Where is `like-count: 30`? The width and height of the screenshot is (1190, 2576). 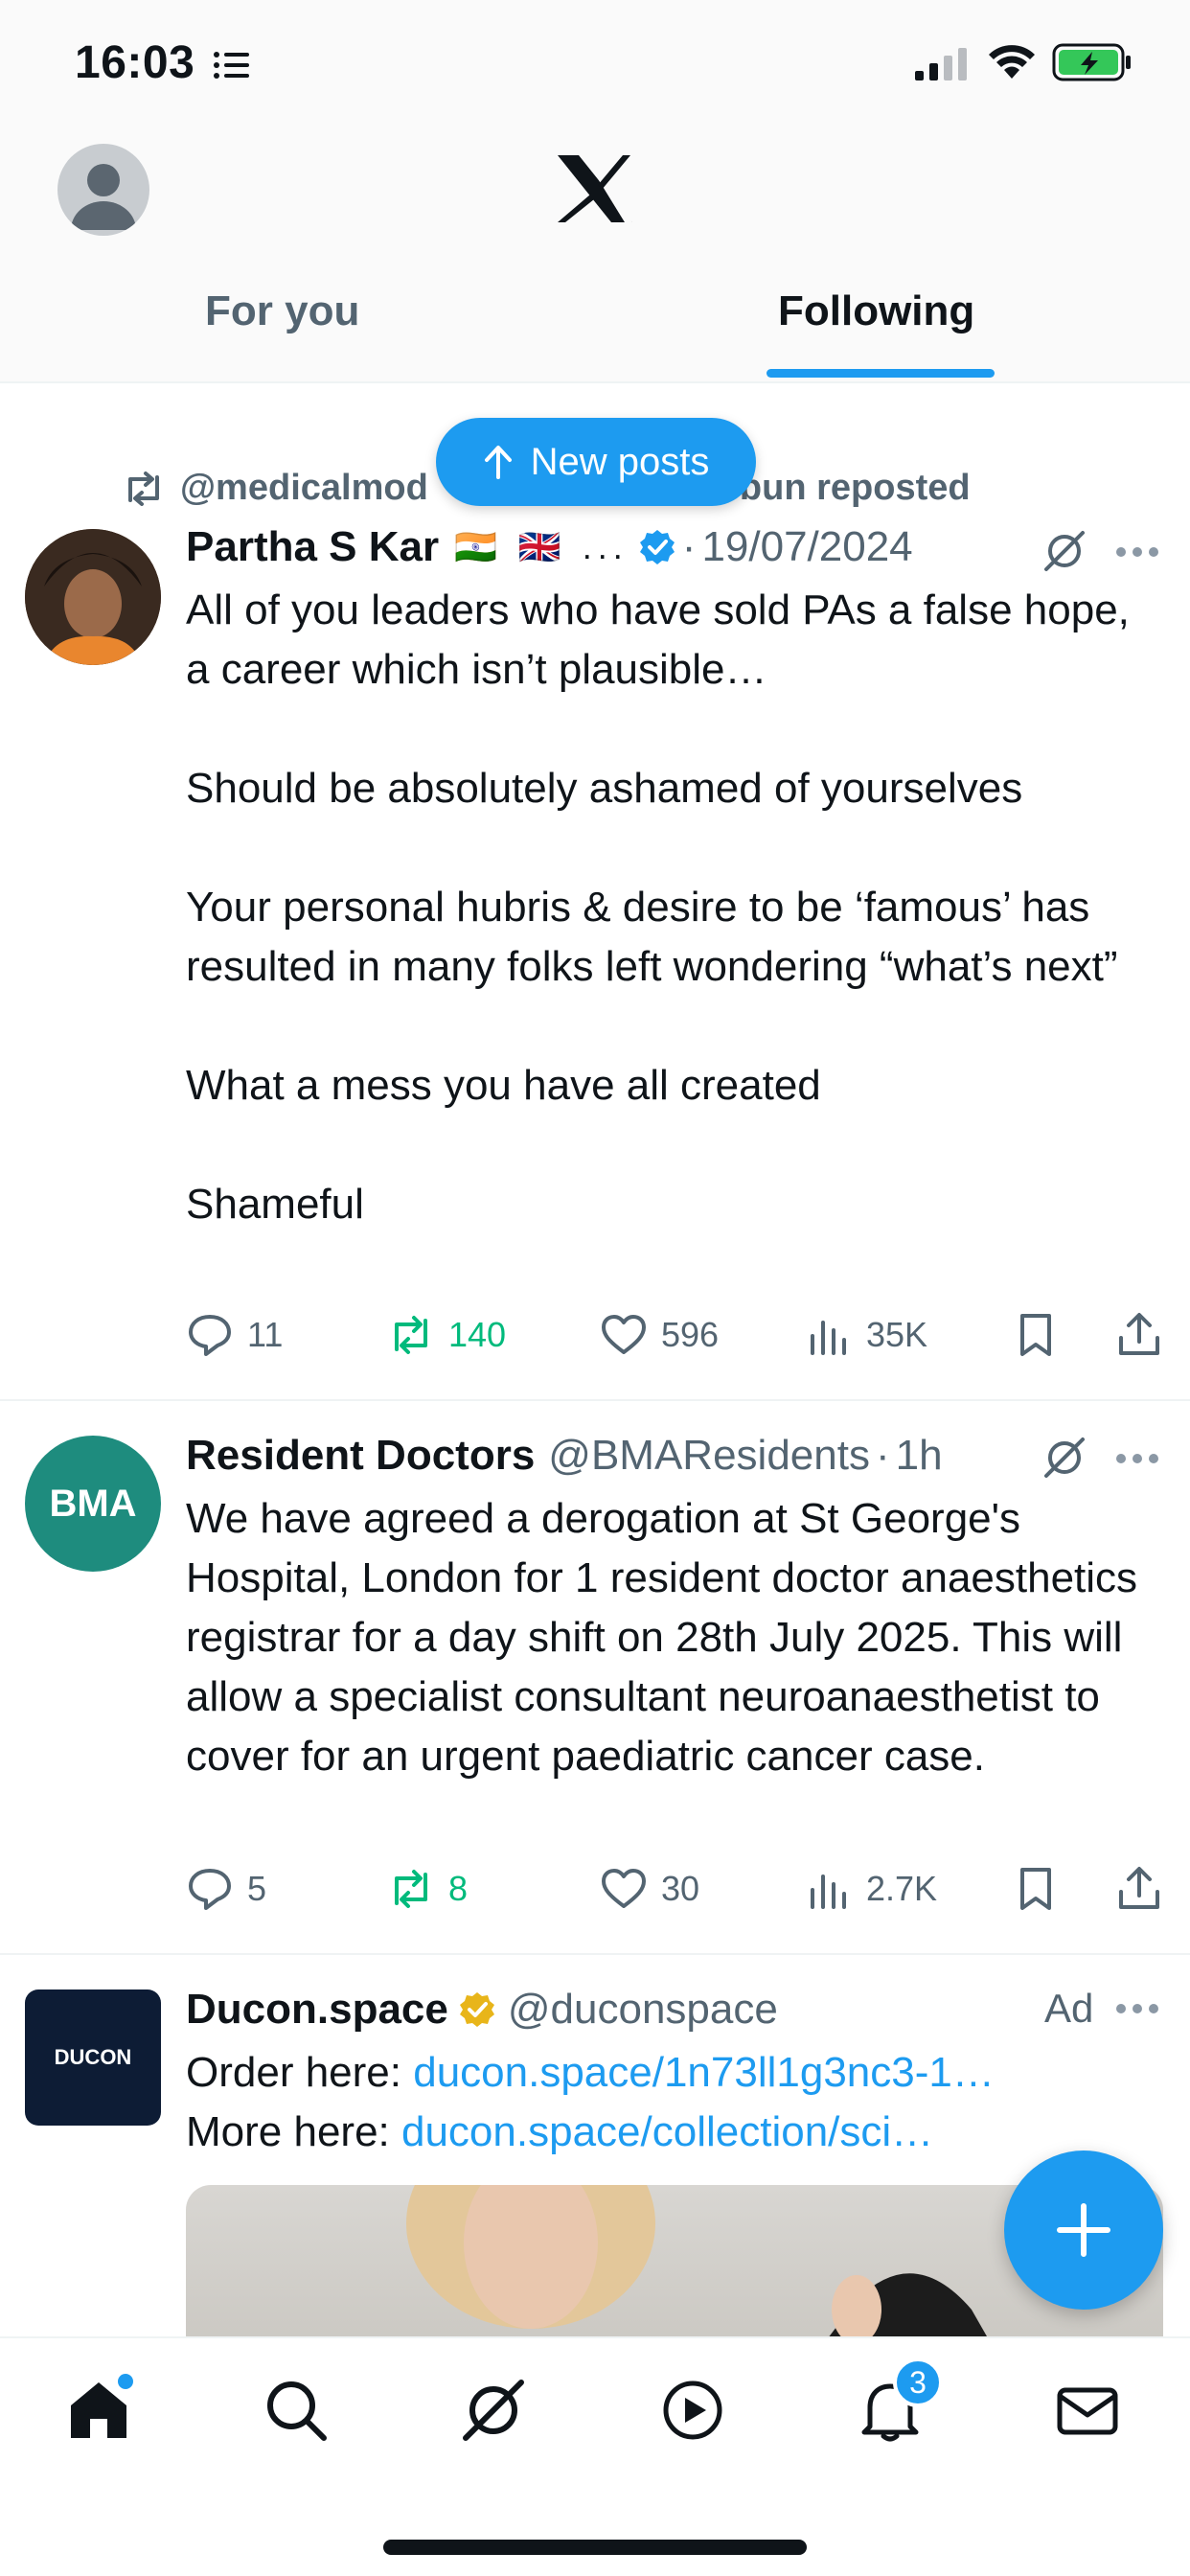 like-count: 30 is located at coordinates (681, 1888).